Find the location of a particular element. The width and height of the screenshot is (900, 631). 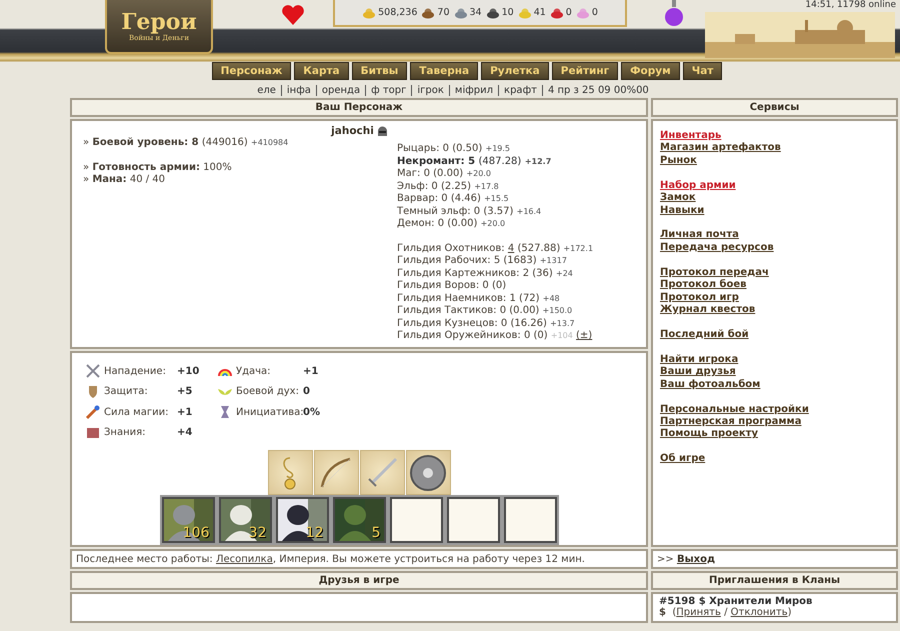

nav-tab: Персонаж is located at coordinates (252, 71).